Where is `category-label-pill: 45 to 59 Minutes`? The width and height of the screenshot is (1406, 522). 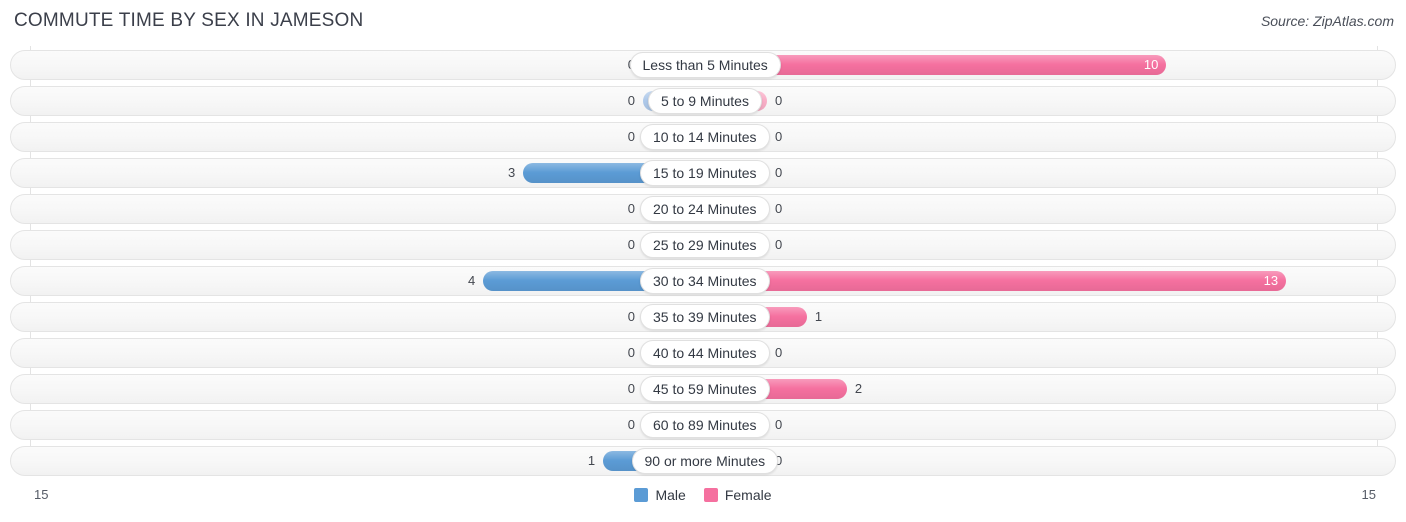
category-label-pill: 45 to 59 Minutes is located at coordinates (705, 389).